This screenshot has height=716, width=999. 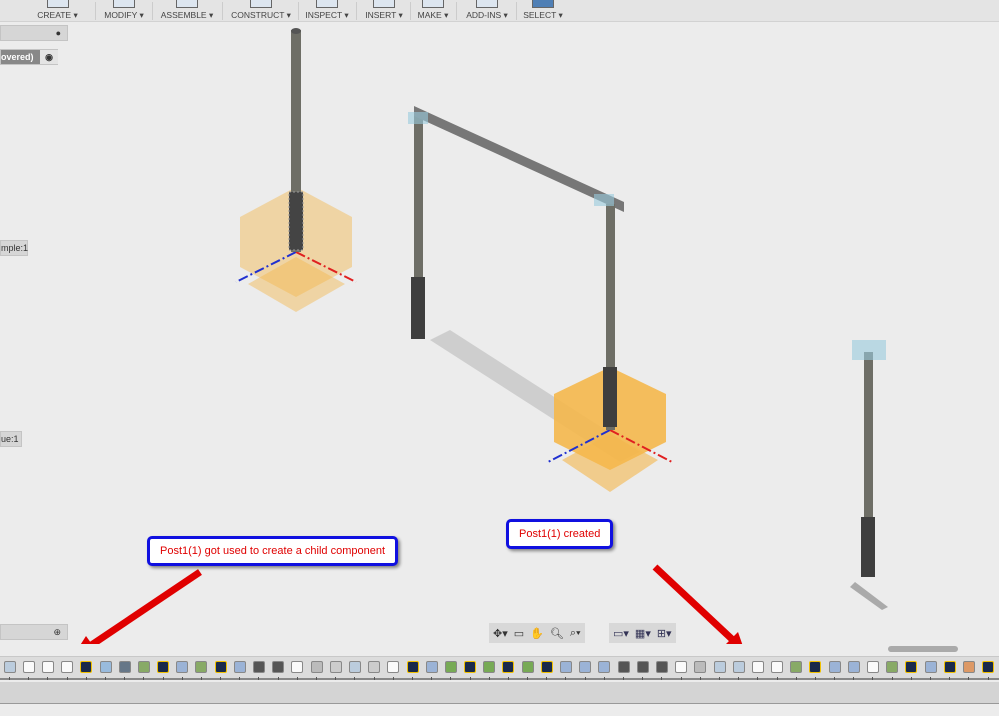 I want to click on split-icon, so click(x=143, y=667).